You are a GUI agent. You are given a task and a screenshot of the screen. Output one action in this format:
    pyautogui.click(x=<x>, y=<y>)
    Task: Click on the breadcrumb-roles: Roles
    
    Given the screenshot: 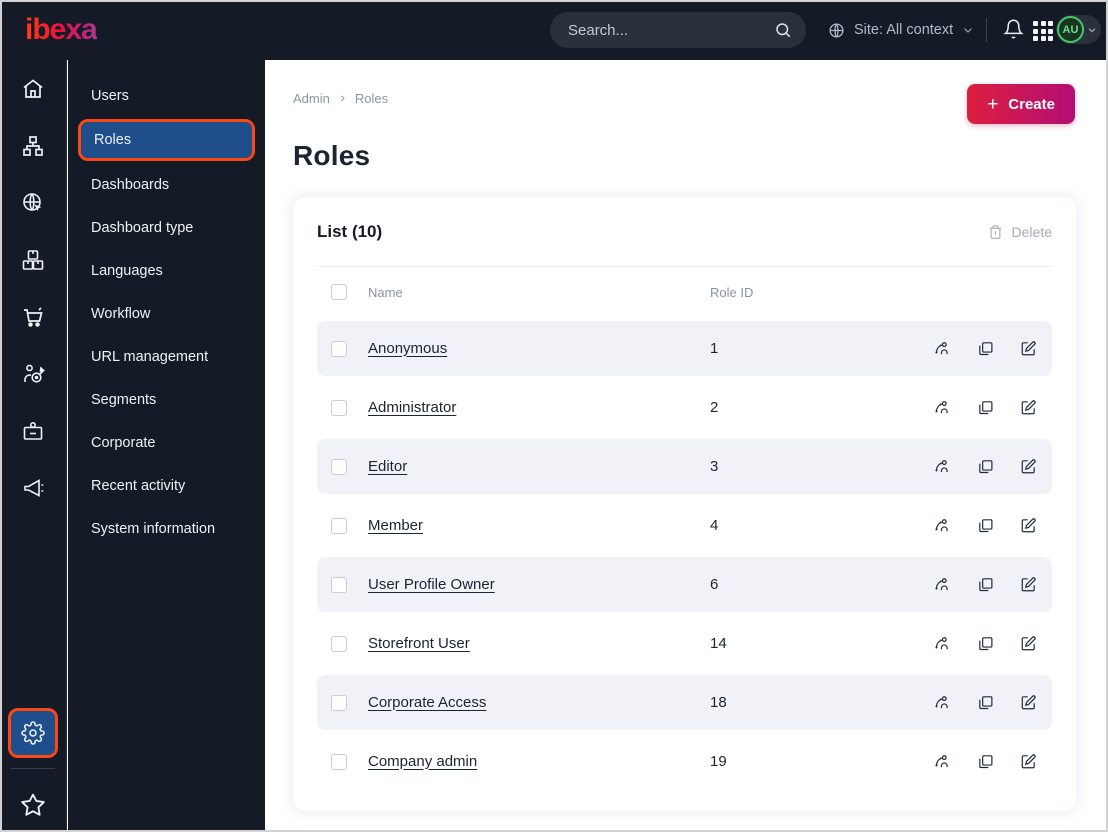 What is the action you would take?
    pyautogui.click(x=371, y=98)
    